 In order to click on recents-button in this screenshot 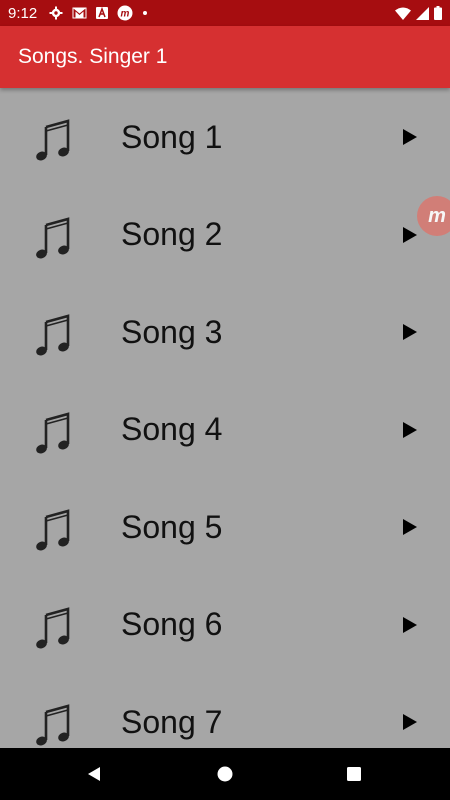, I will do `click(354, 774)`.